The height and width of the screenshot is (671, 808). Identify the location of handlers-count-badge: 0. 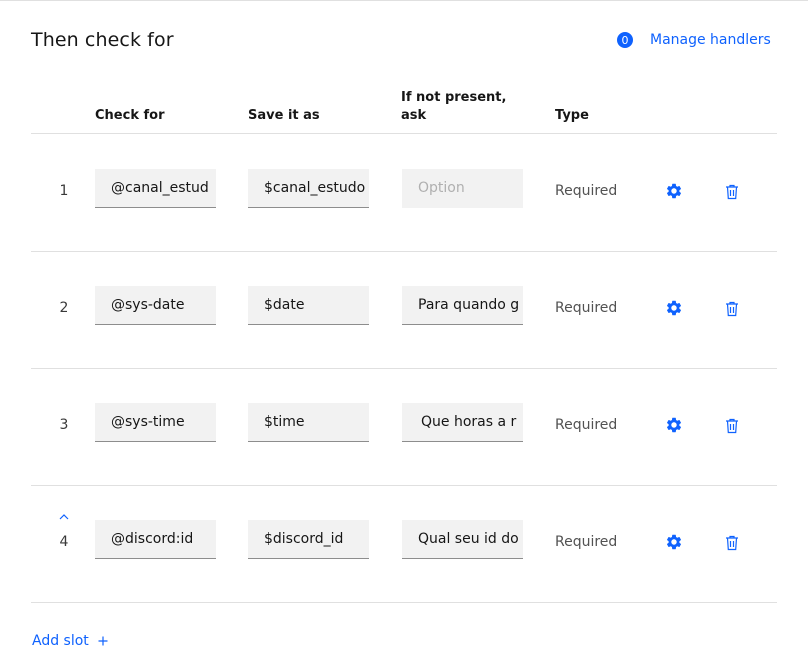
(625, 40).